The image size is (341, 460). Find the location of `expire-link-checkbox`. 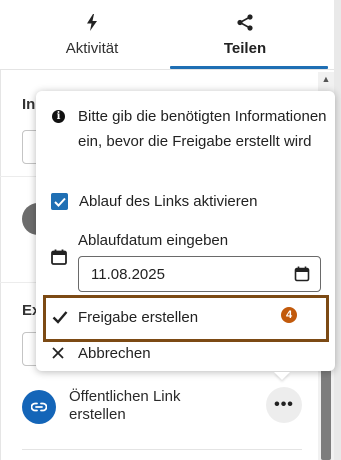

expire-link-checkbox is located at coordinates (59, 201).